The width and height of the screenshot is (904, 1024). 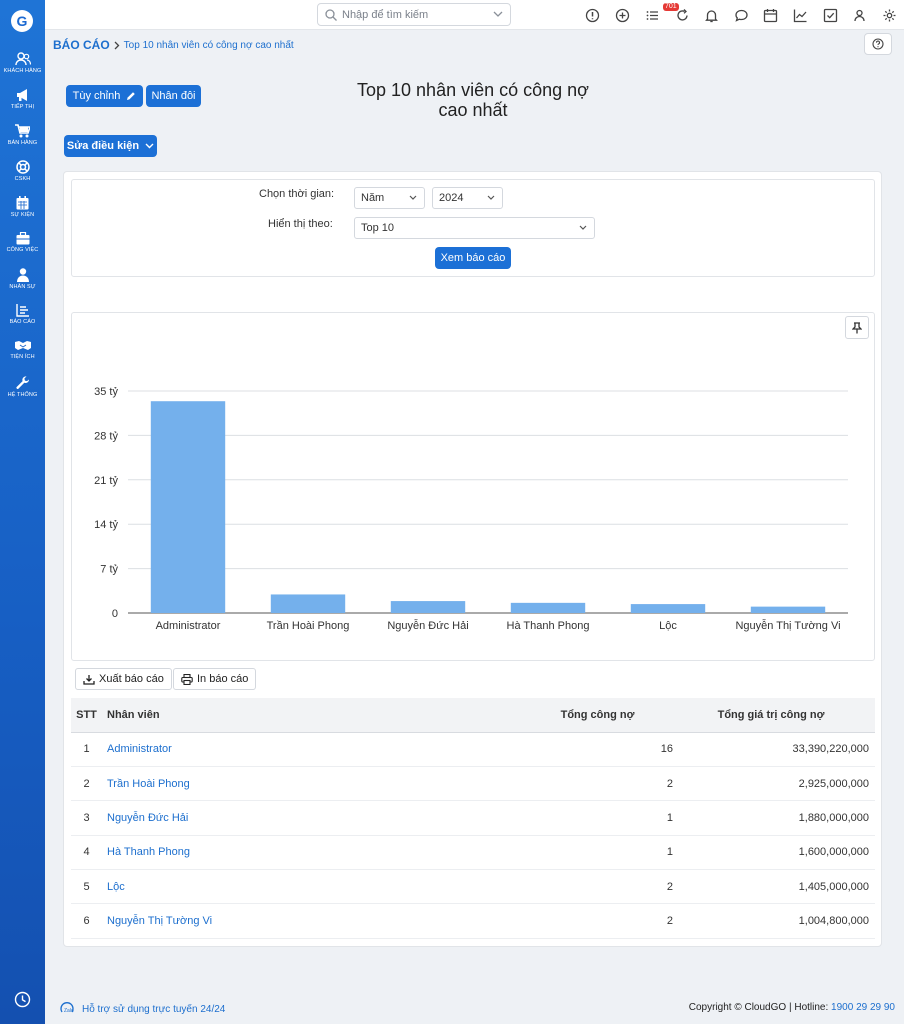 I want to click on sidebar-item-sales: BÁN HÀNG, so click(x=22, y=141).